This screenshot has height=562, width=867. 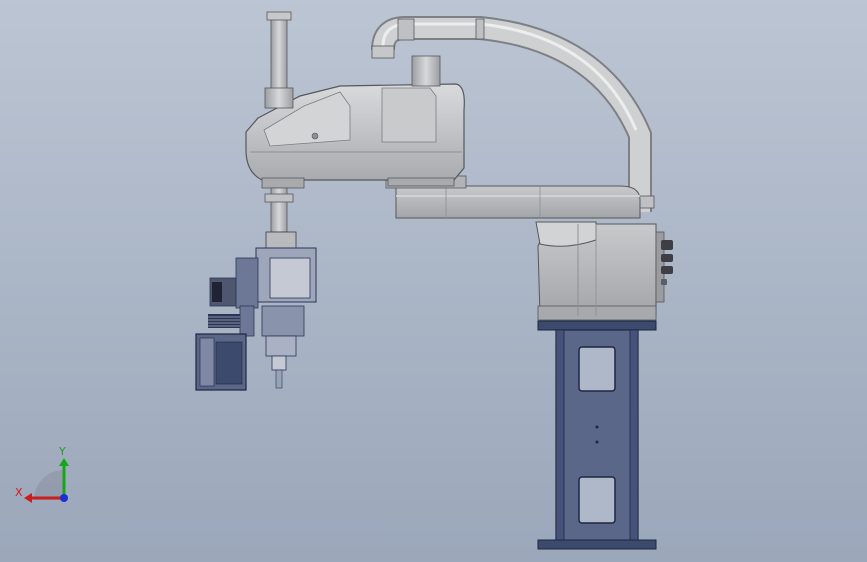 I want to click on y-axis-label: Y, so click(x=62, y=451).